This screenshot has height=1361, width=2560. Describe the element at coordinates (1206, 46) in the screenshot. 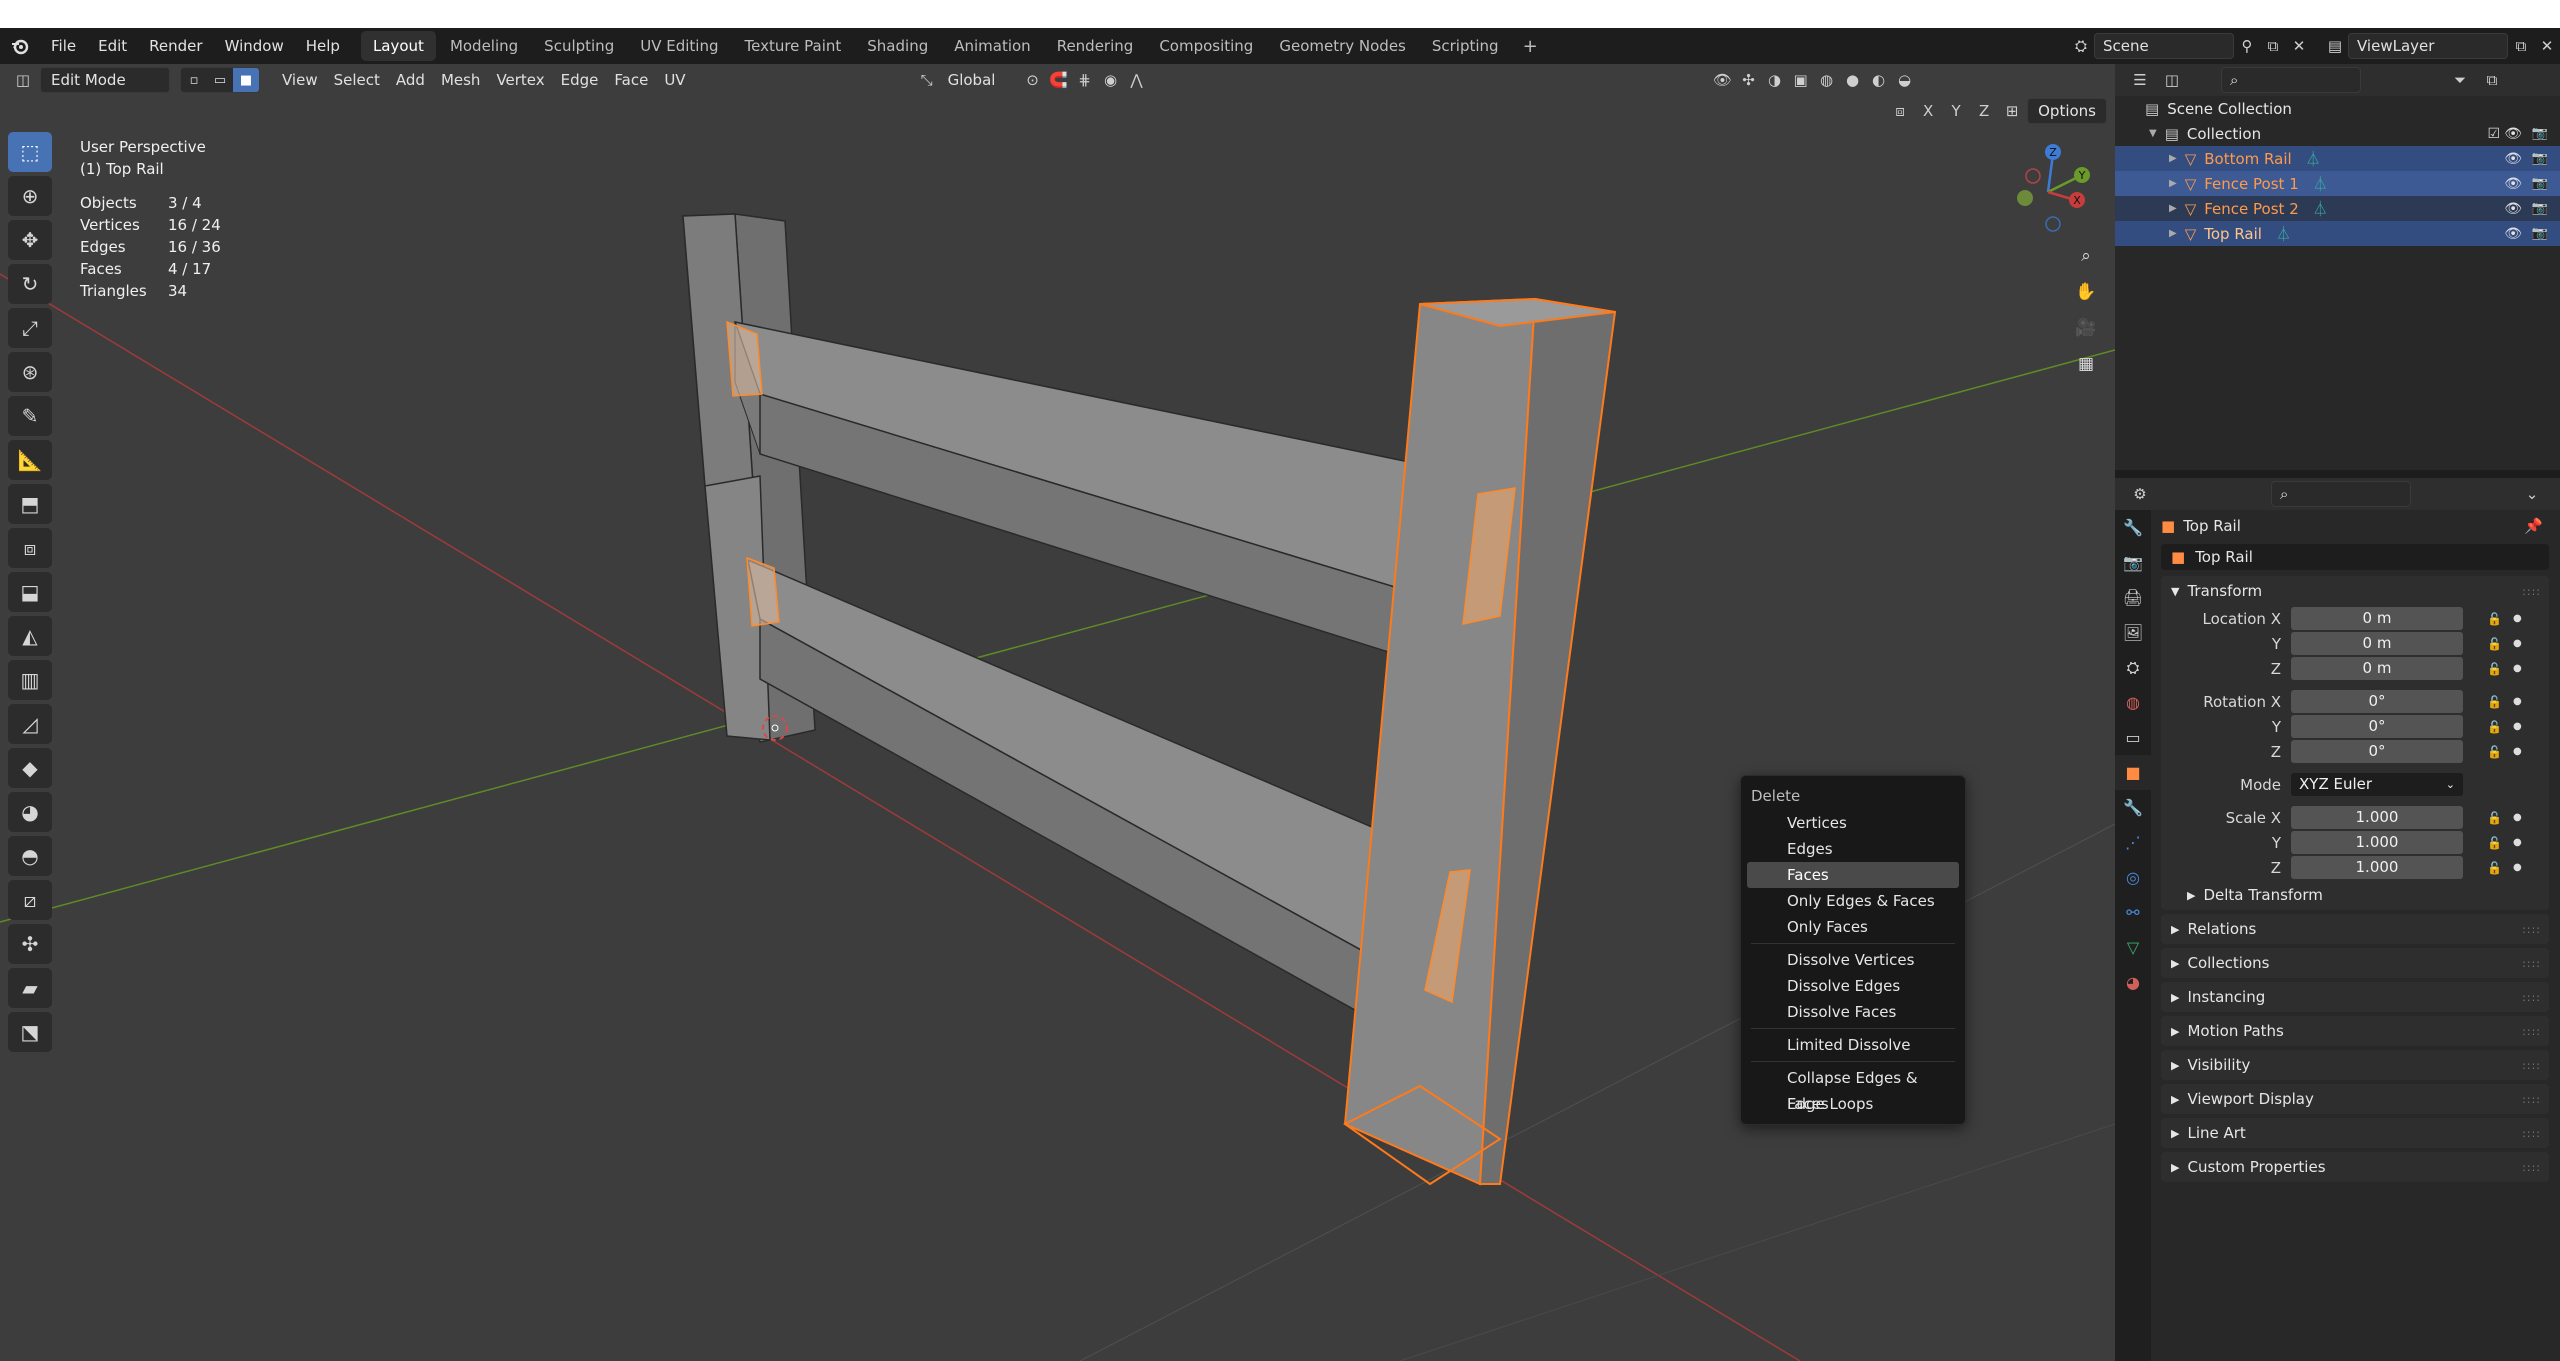

I see `tab-compositing: Compositing` at that location.